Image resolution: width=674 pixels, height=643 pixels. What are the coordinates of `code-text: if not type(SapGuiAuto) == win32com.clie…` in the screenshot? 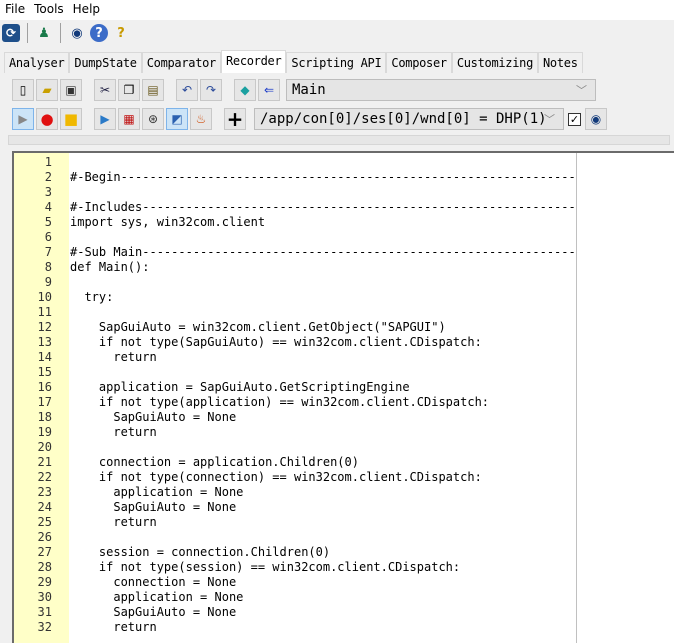 It's located at (276, 342).